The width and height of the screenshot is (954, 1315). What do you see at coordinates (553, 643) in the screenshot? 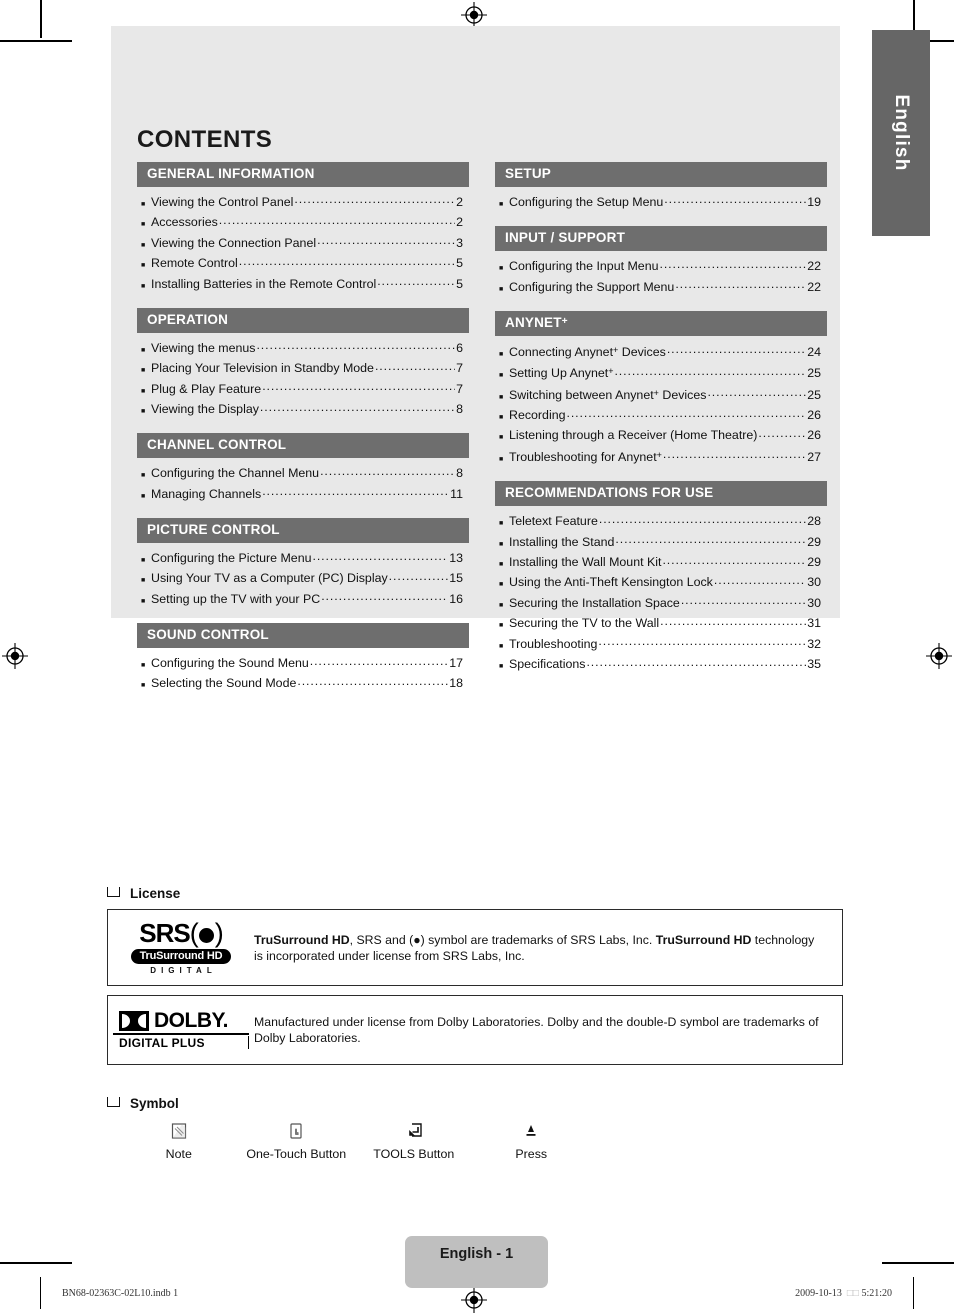
I see `toc-entry-label: Troubleshooting` at bounding box center [553, 643].